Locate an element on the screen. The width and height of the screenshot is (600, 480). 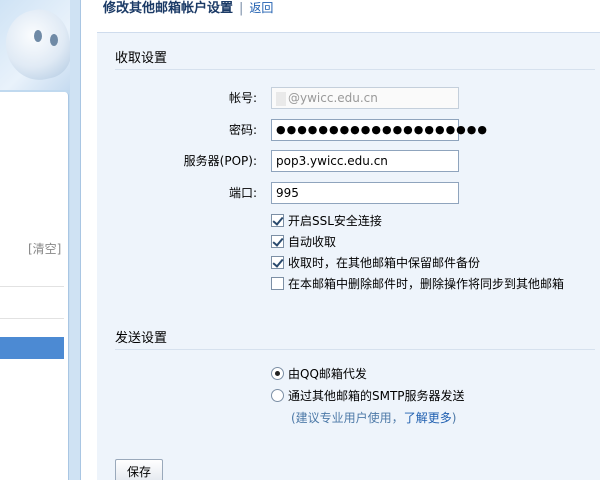
learn-more-link: 了解更多 is located at coordinates (428, 418).